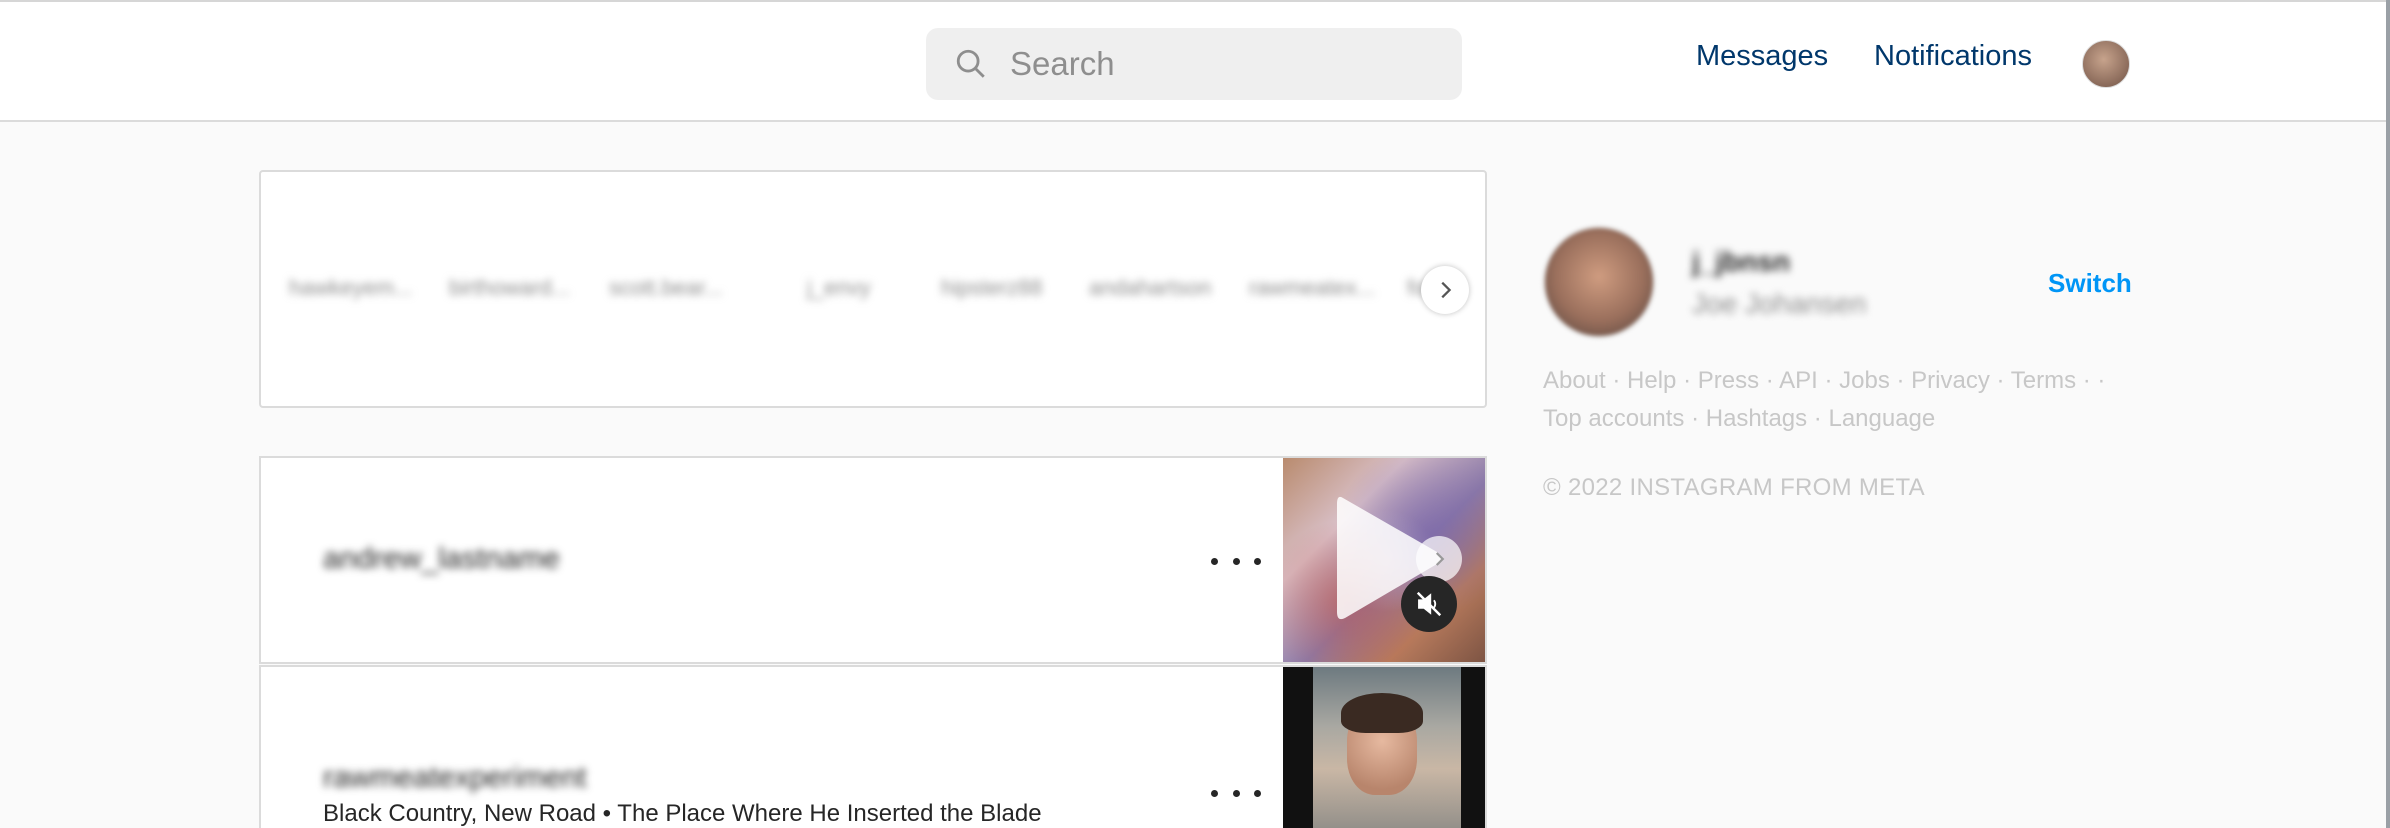 The width and height of the screenshot is (2390, 828). What do you see at coordinates (1734, 487) in the screenshot?
I see `copyright-text: © 2022 INSTAGRAM FROM META` at bounding box center [1734, 487].